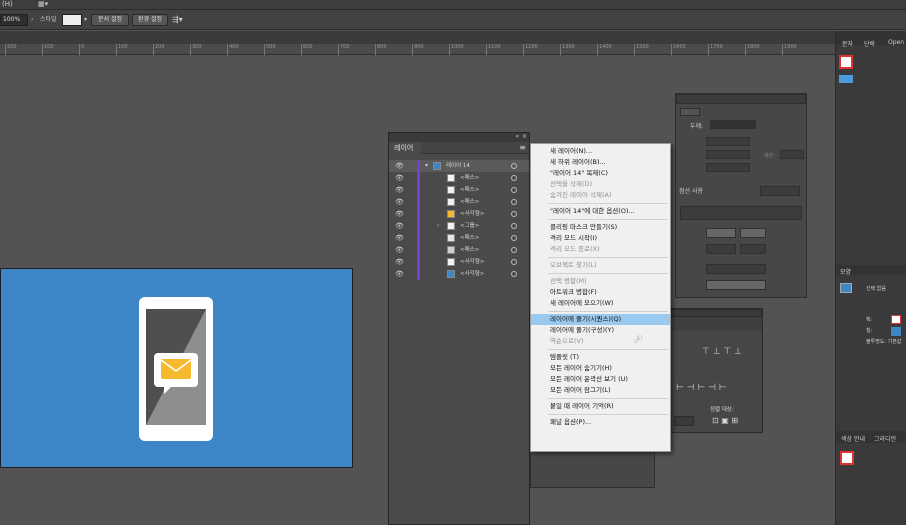 The height and width of the screenshot is (525, 906). What do you see at coordinates (600, 357) in the screenshot?
I see `menu-item: 템플릿 (T)` at bounding box center [600, 357].